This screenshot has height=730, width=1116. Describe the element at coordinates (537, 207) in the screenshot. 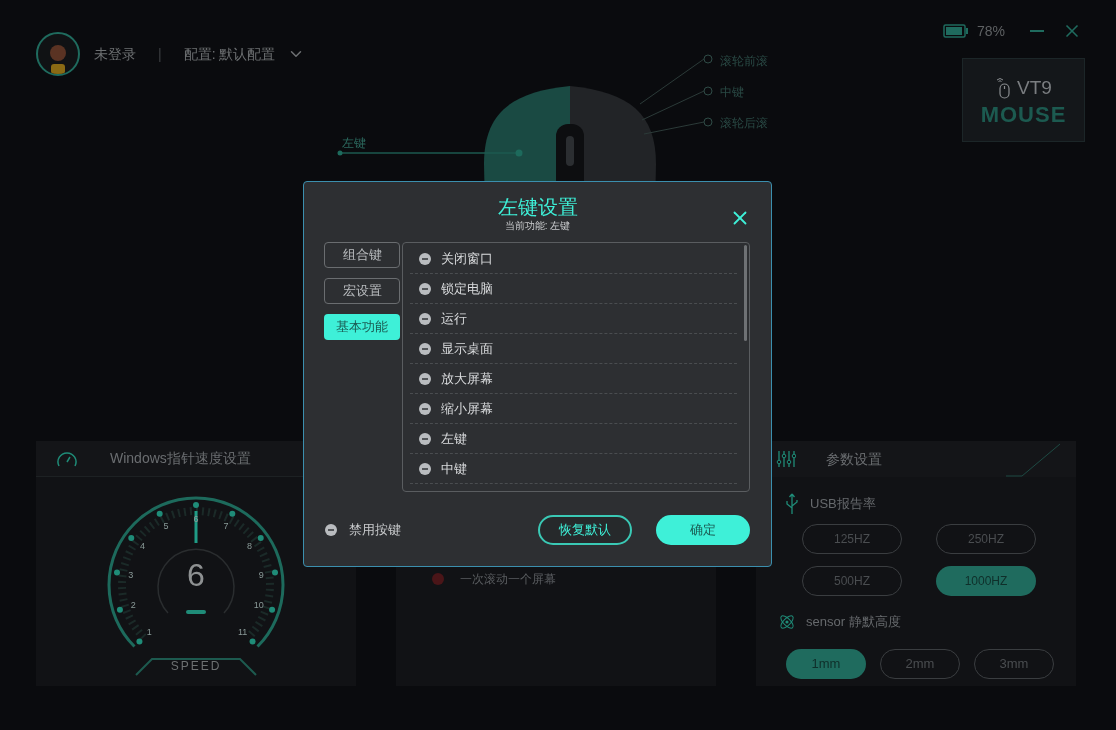

I see `dialog-title: 左键设置` at that location.